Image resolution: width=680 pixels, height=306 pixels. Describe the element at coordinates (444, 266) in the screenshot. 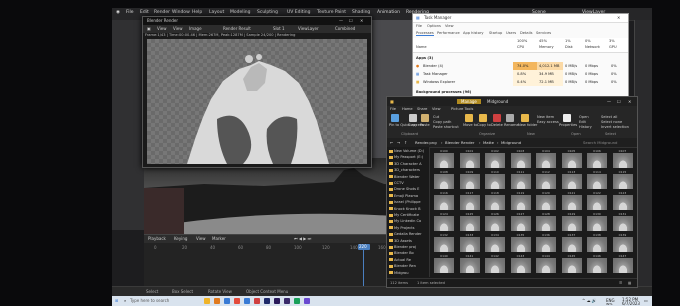

I see `thumbnail-item: 0140` at that location.